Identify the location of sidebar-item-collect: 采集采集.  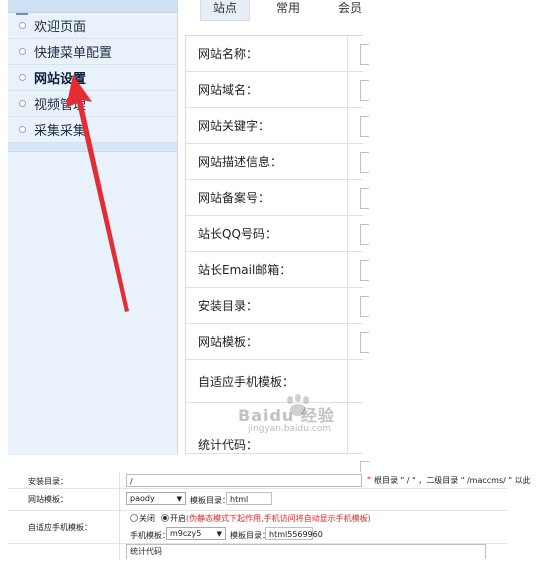
(92, 130).